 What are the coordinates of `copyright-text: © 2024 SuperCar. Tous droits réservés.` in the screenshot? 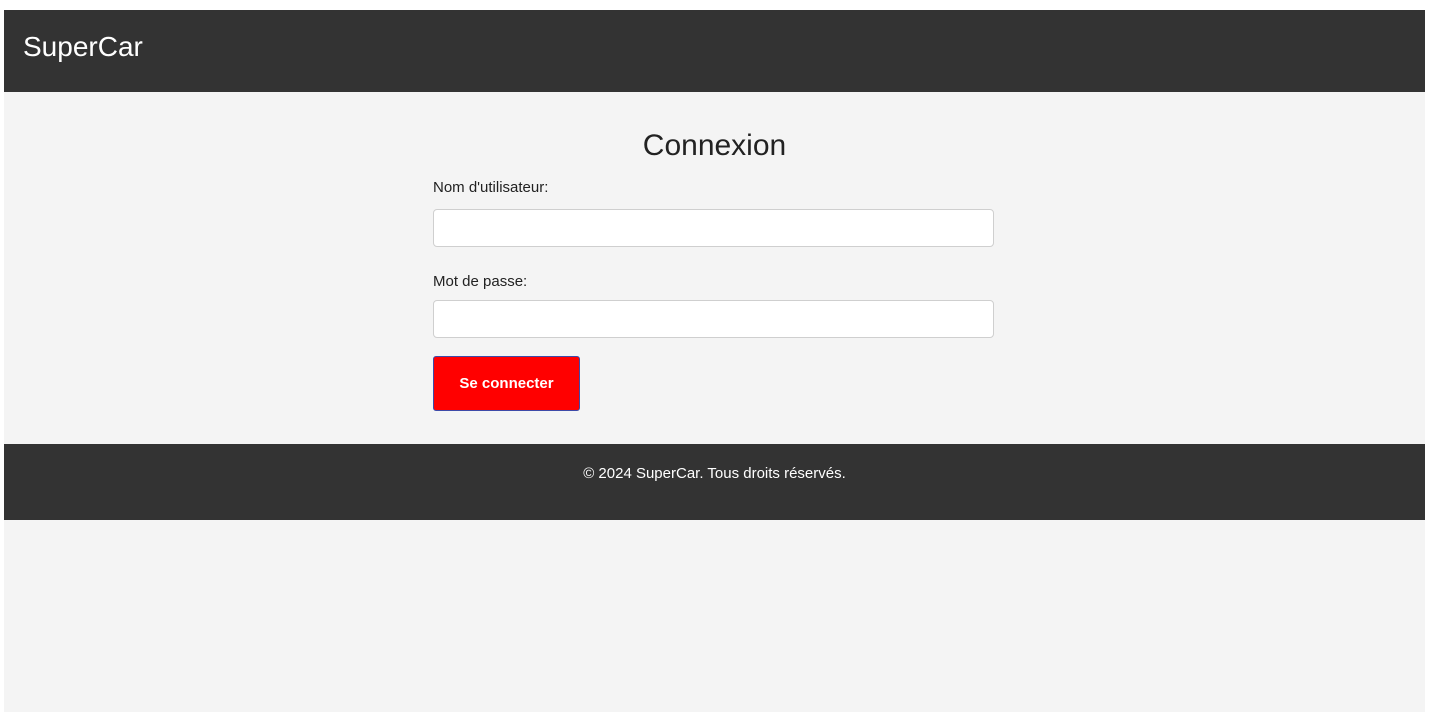 It's located at (714, 473).